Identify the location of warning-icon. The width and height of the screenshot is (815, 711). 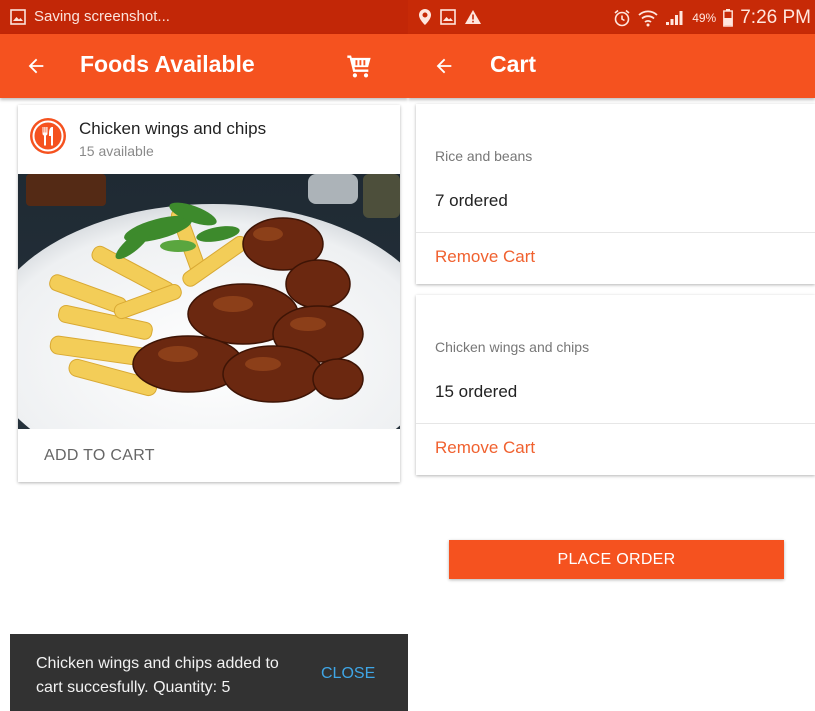
(473, 17).